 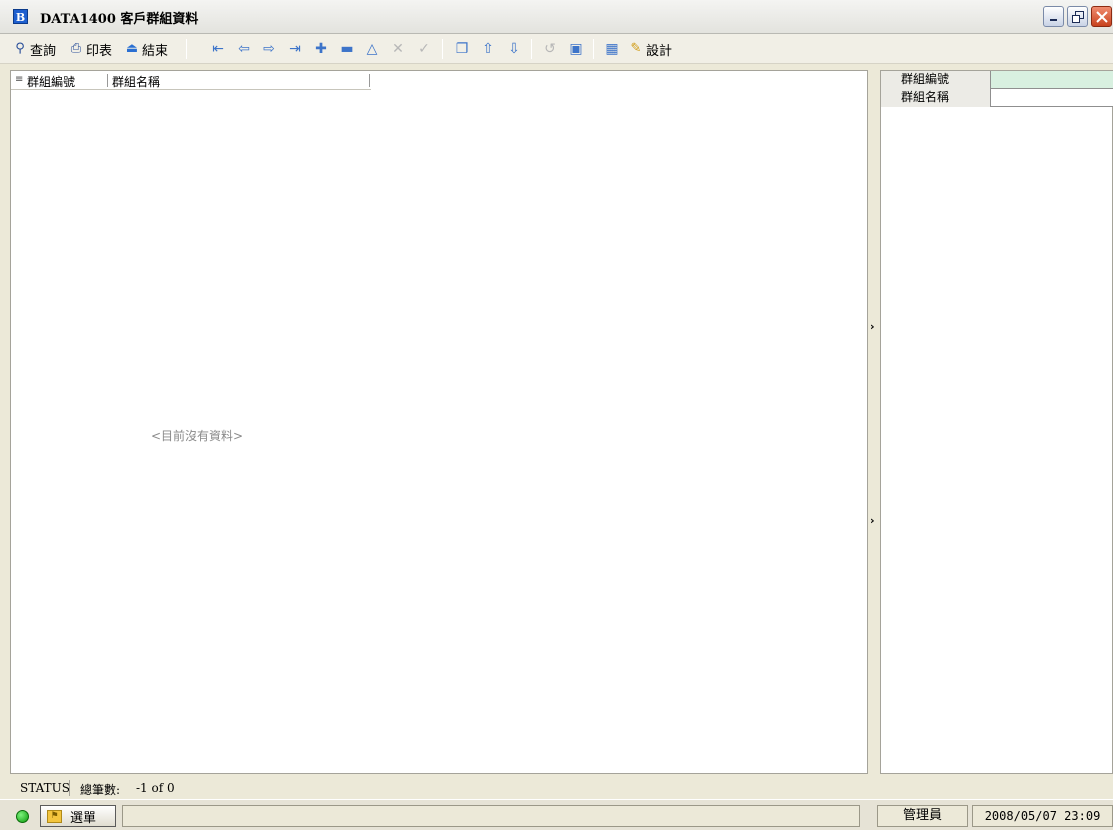 I want to click on close-icon, so click(x=1101, y=16).